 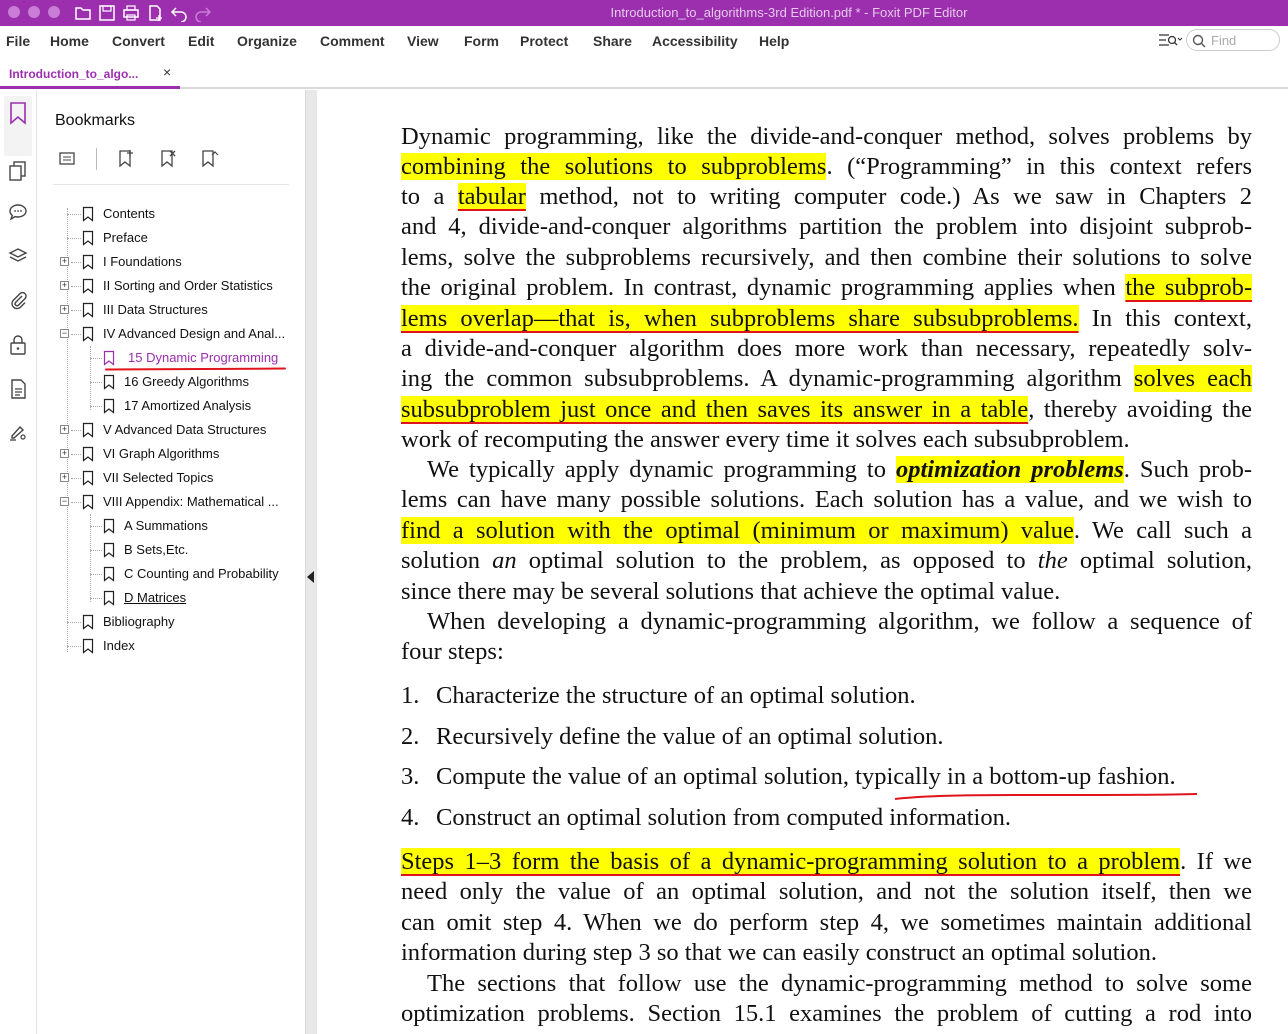 What do you see at coordinates (129, 213) in the screenshot?
I see `bookmark-label: Contents` at bounding box center [129, 213].